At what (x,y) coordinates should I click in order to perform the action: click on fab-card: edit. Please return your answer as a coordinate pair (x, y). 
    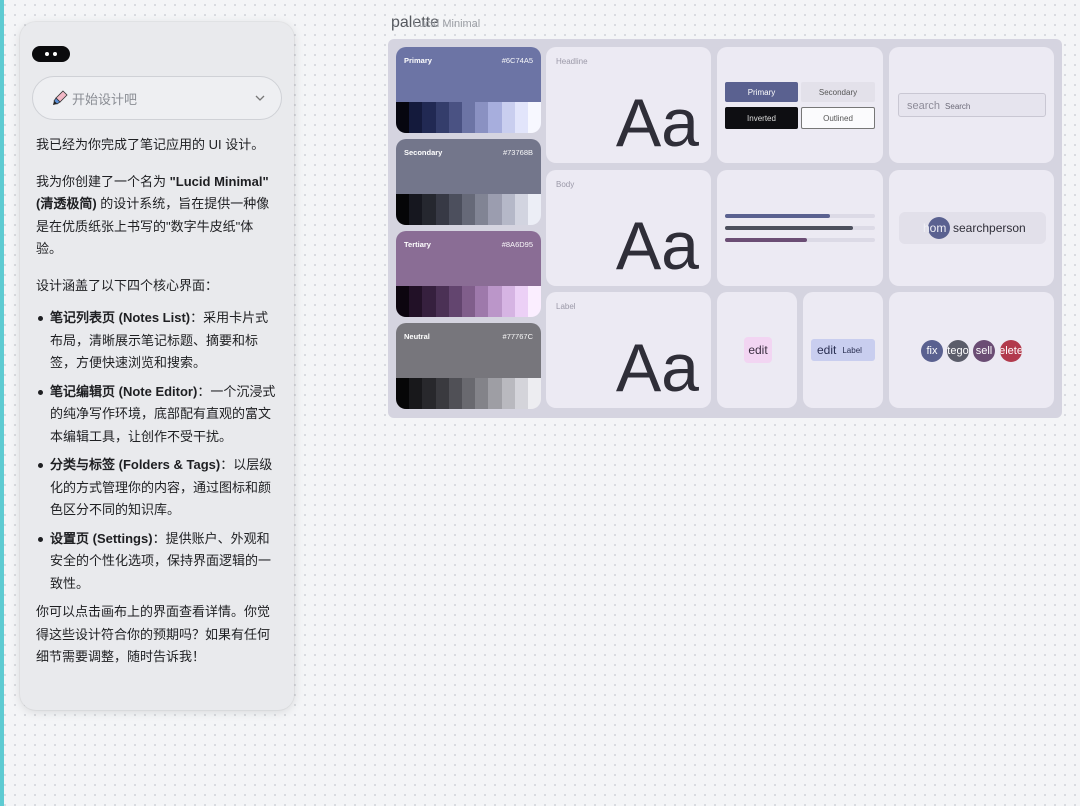
    Looking at the image, I should click on (757, 350).